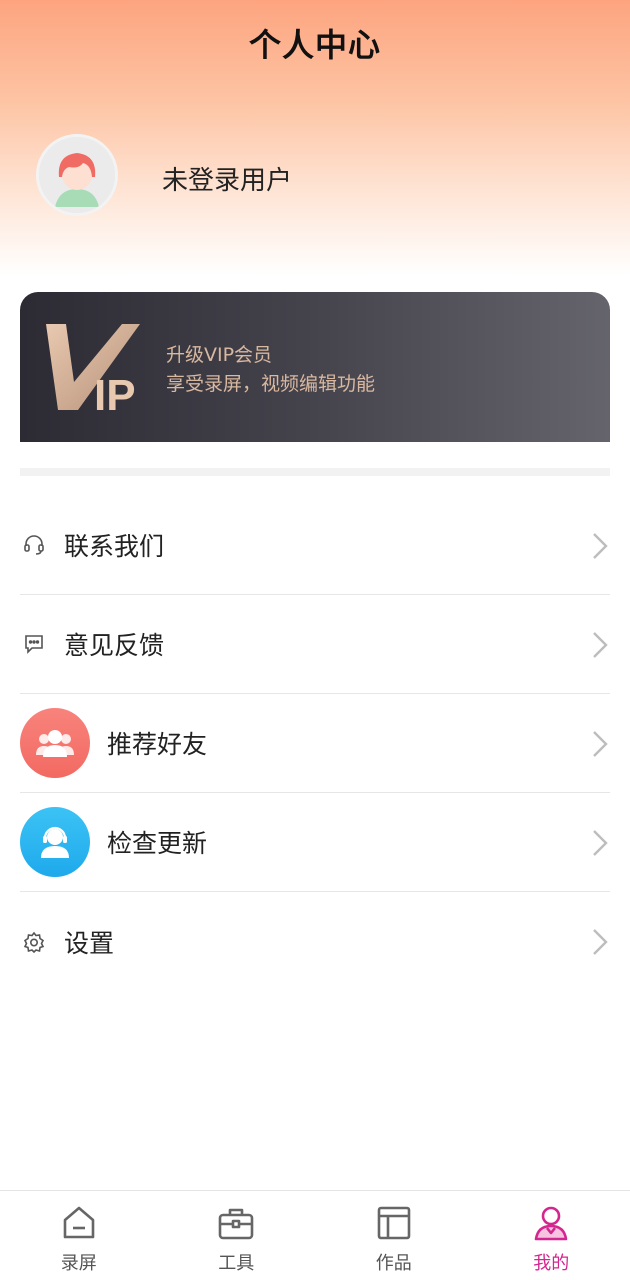 The width and height of the screenshot is (630, 1280). What do you see at coordinates (219, 355) in the screenshot?
I see `vip-title: 升级VIP会员` at bounding box center [219, 355].